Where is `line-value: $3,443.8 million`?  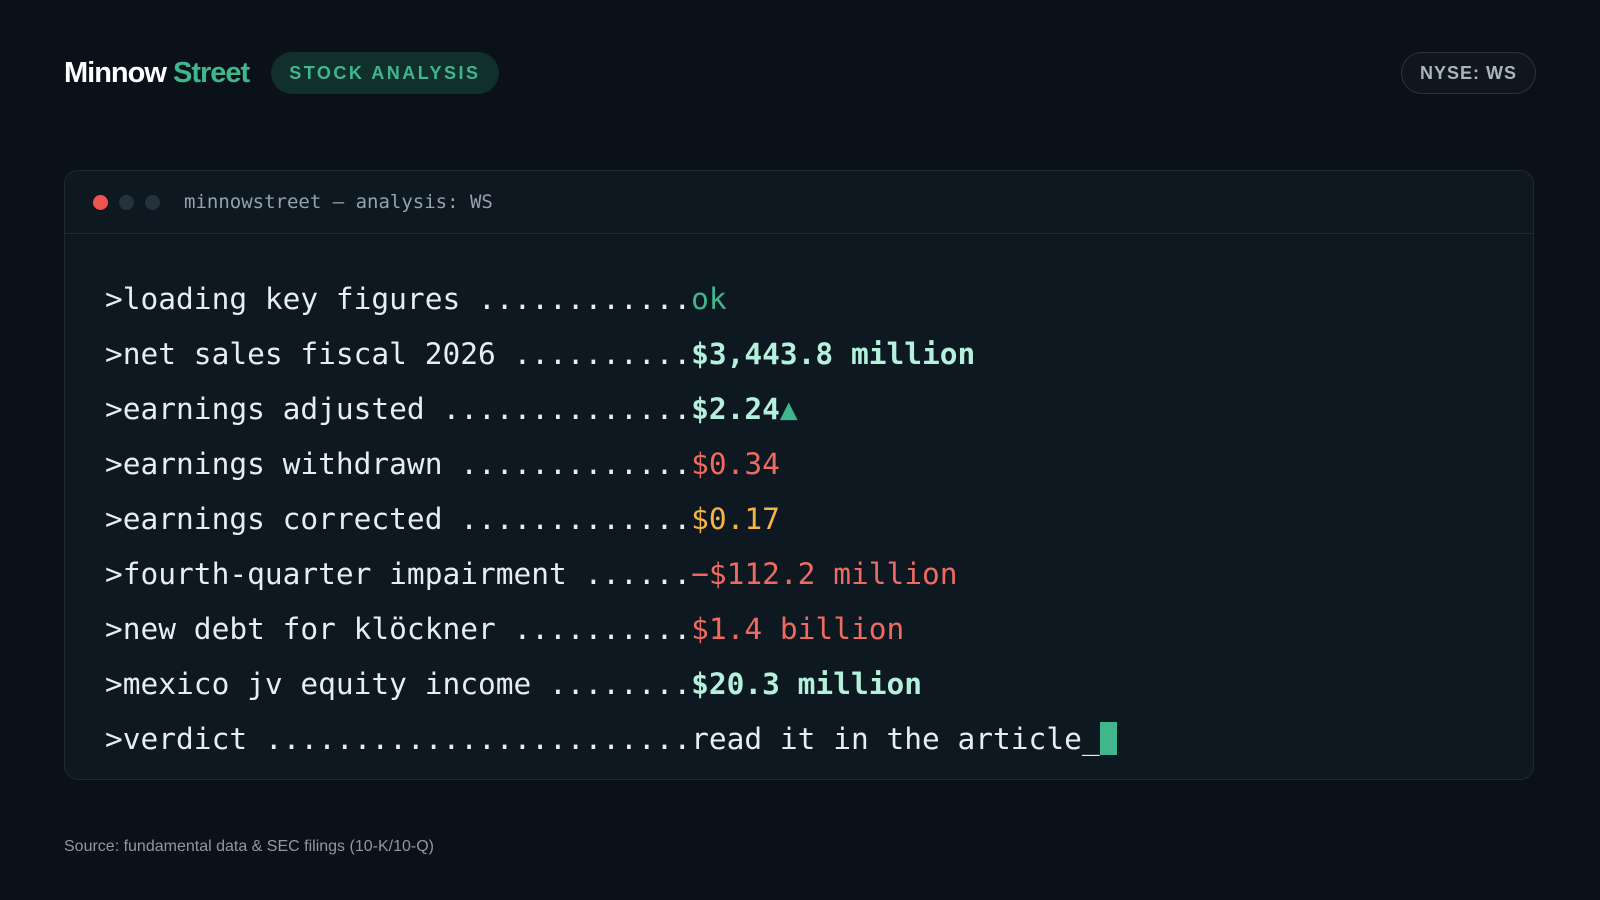
line-value: $3,443.8 million is located at coordinates (833, 353).